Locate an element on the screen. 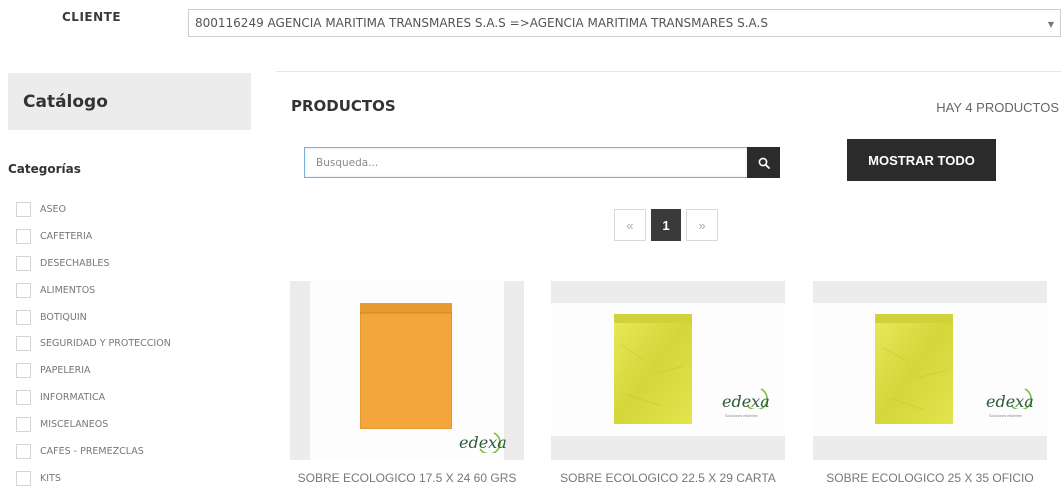 This screenshot has width=1061, height=492. search-button is located at coordinates (763, 162).